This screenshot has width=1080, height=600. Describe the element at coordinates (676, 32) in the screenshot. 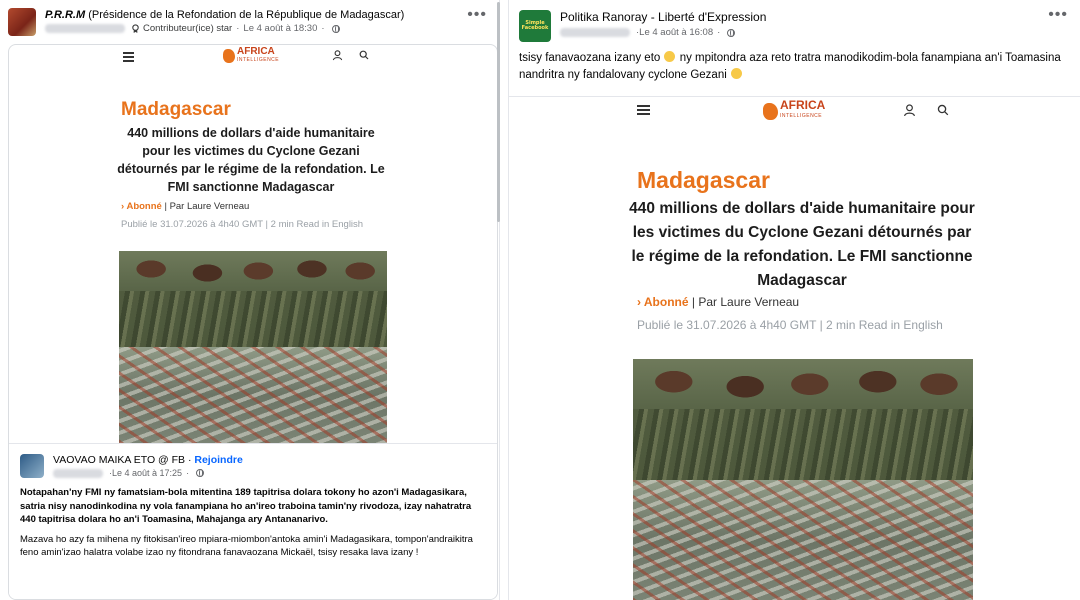

I see `post-date: Le 4 août à 16:08` at that location.